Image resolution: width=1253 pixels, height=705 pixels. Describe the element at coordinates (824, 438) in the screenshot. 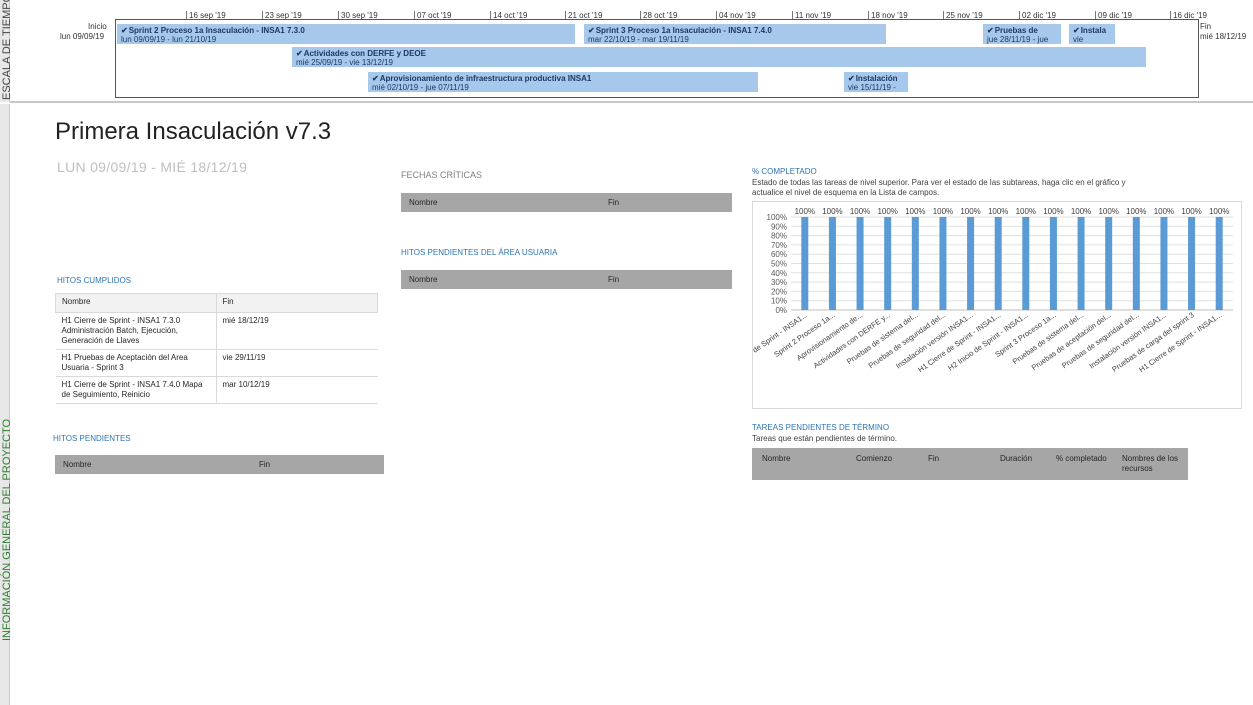

I see `tareas-pendientes-description: Tareas que están pendientes de término.` at that location.